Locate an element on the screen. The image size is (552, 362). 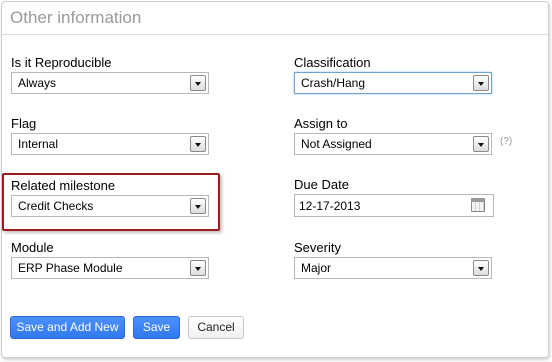
reproducible-label: Is it Reproducible is located at coordinates (61, 62).